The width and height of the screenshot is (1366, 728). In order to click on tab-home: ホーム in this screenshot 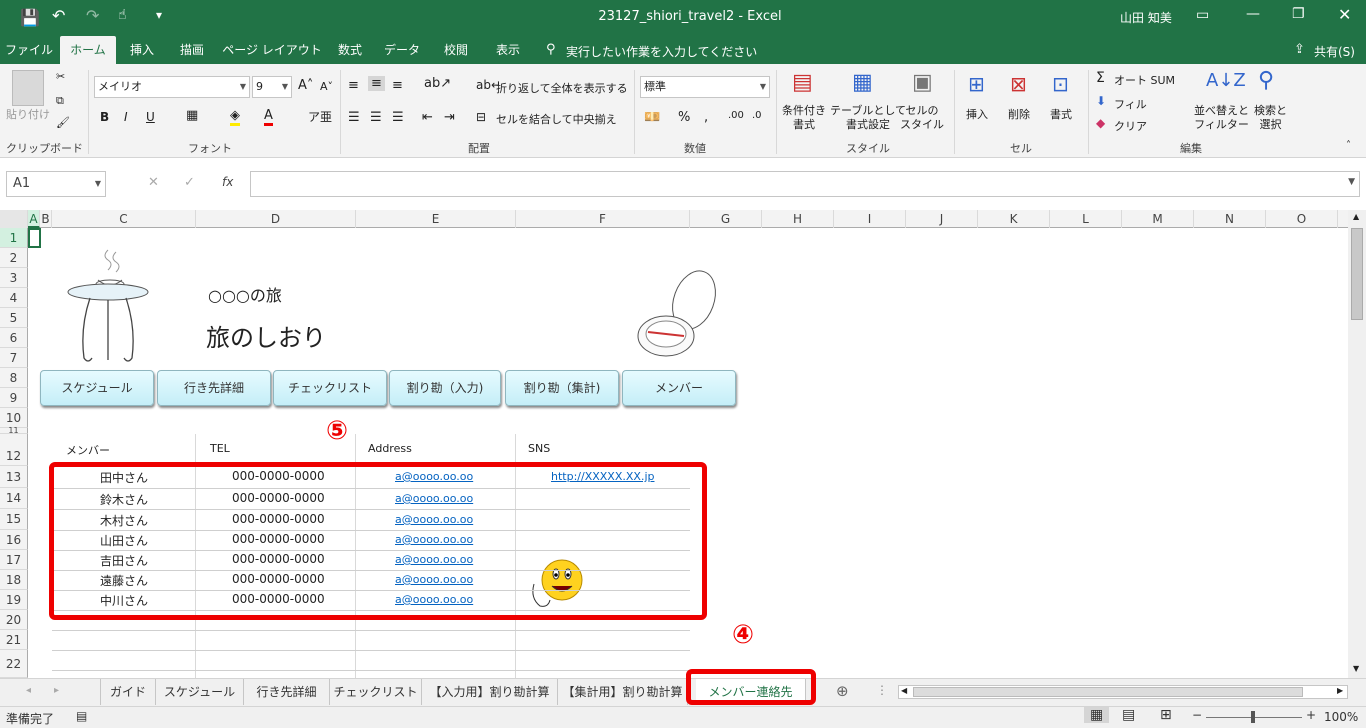, I will do `click(88, 50)`.